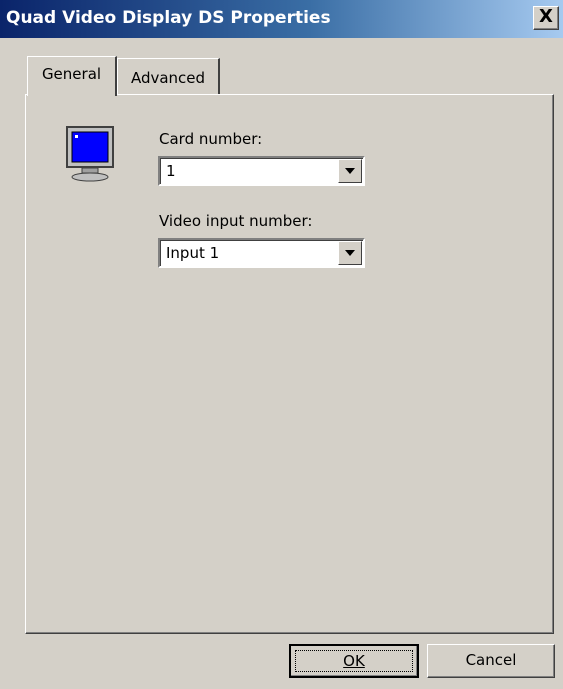 Image resolution: width=563 pixels, height=689 pixels. I want to click on ok-button: OK, so click(354, 661).